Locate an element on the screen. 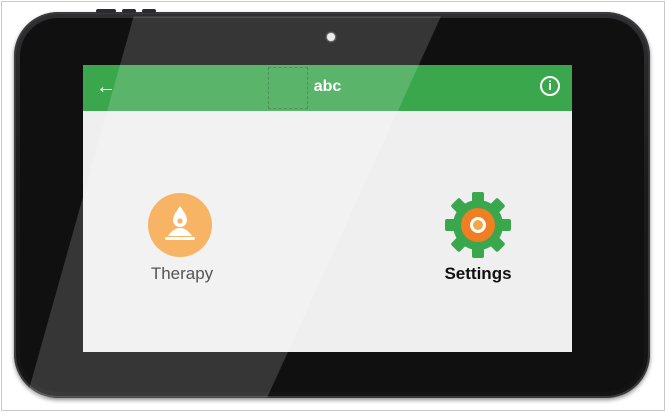 The height and width of the screenshot is (414, 668). settings-tile: Settings is located at coordinates (477, 242).